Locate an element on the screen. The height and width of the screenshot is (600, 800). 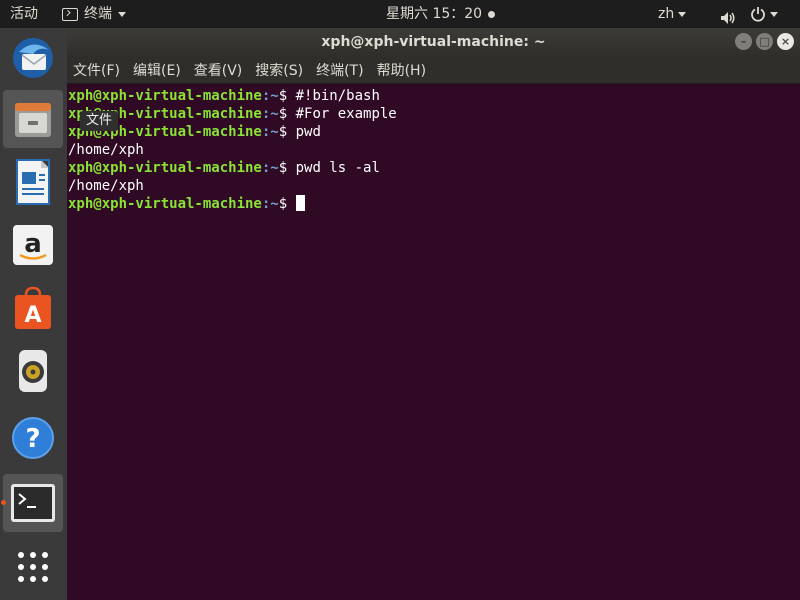
menu-search: 搜索(S) is located at coordinates (279, 70).